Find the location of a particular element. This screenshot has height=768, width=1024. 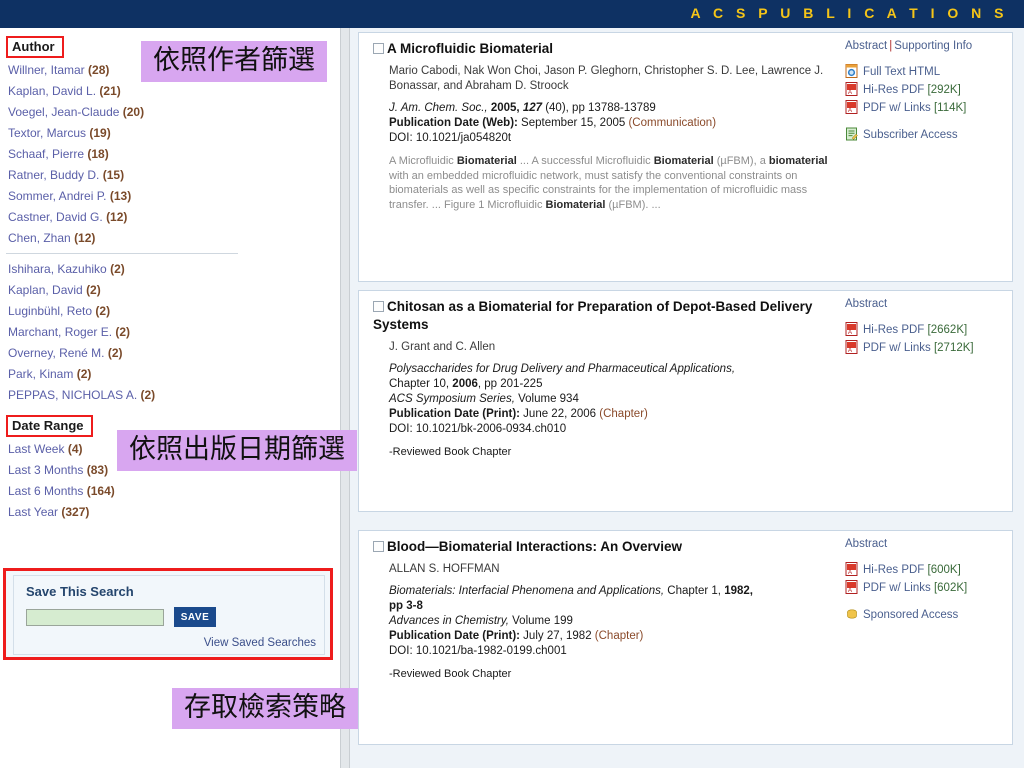

list-item: Textor, Marcus (19) is located at coordinates (170, 133).